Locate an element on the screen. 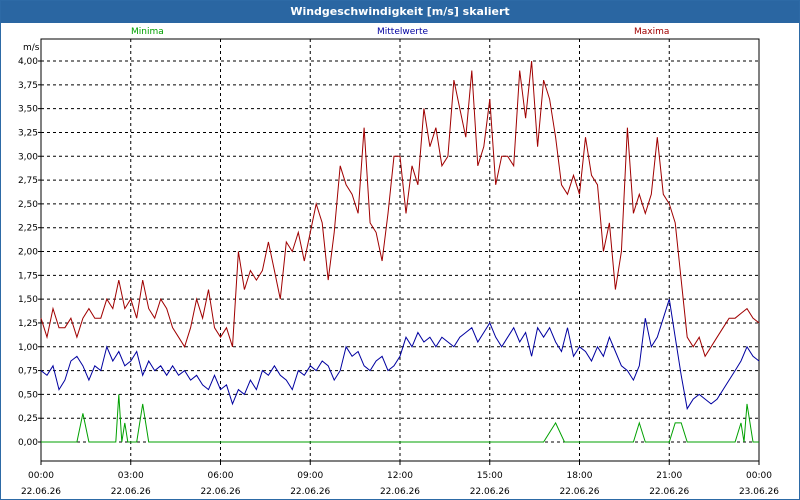  x-tick-time-label: 18:00 is located at coordinates (580, 476).